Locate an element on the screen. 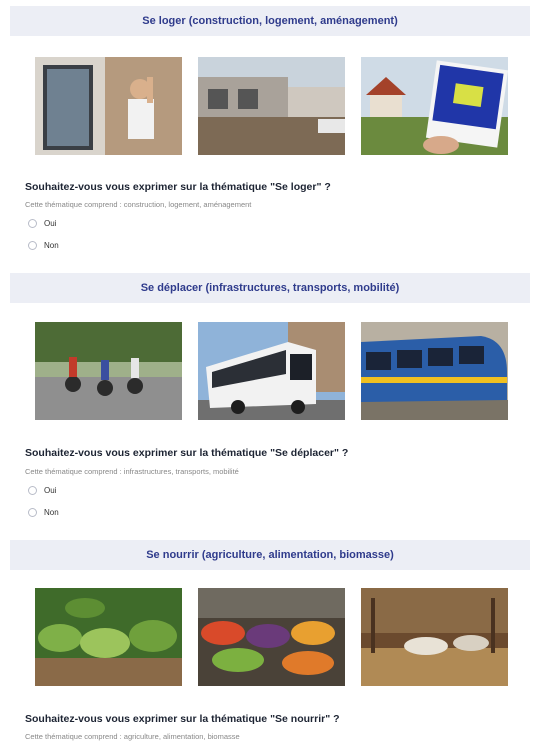 This screenshot has width=538, height=749. radio-se-loger-oui: Oui is located at coordinates (42, 223).